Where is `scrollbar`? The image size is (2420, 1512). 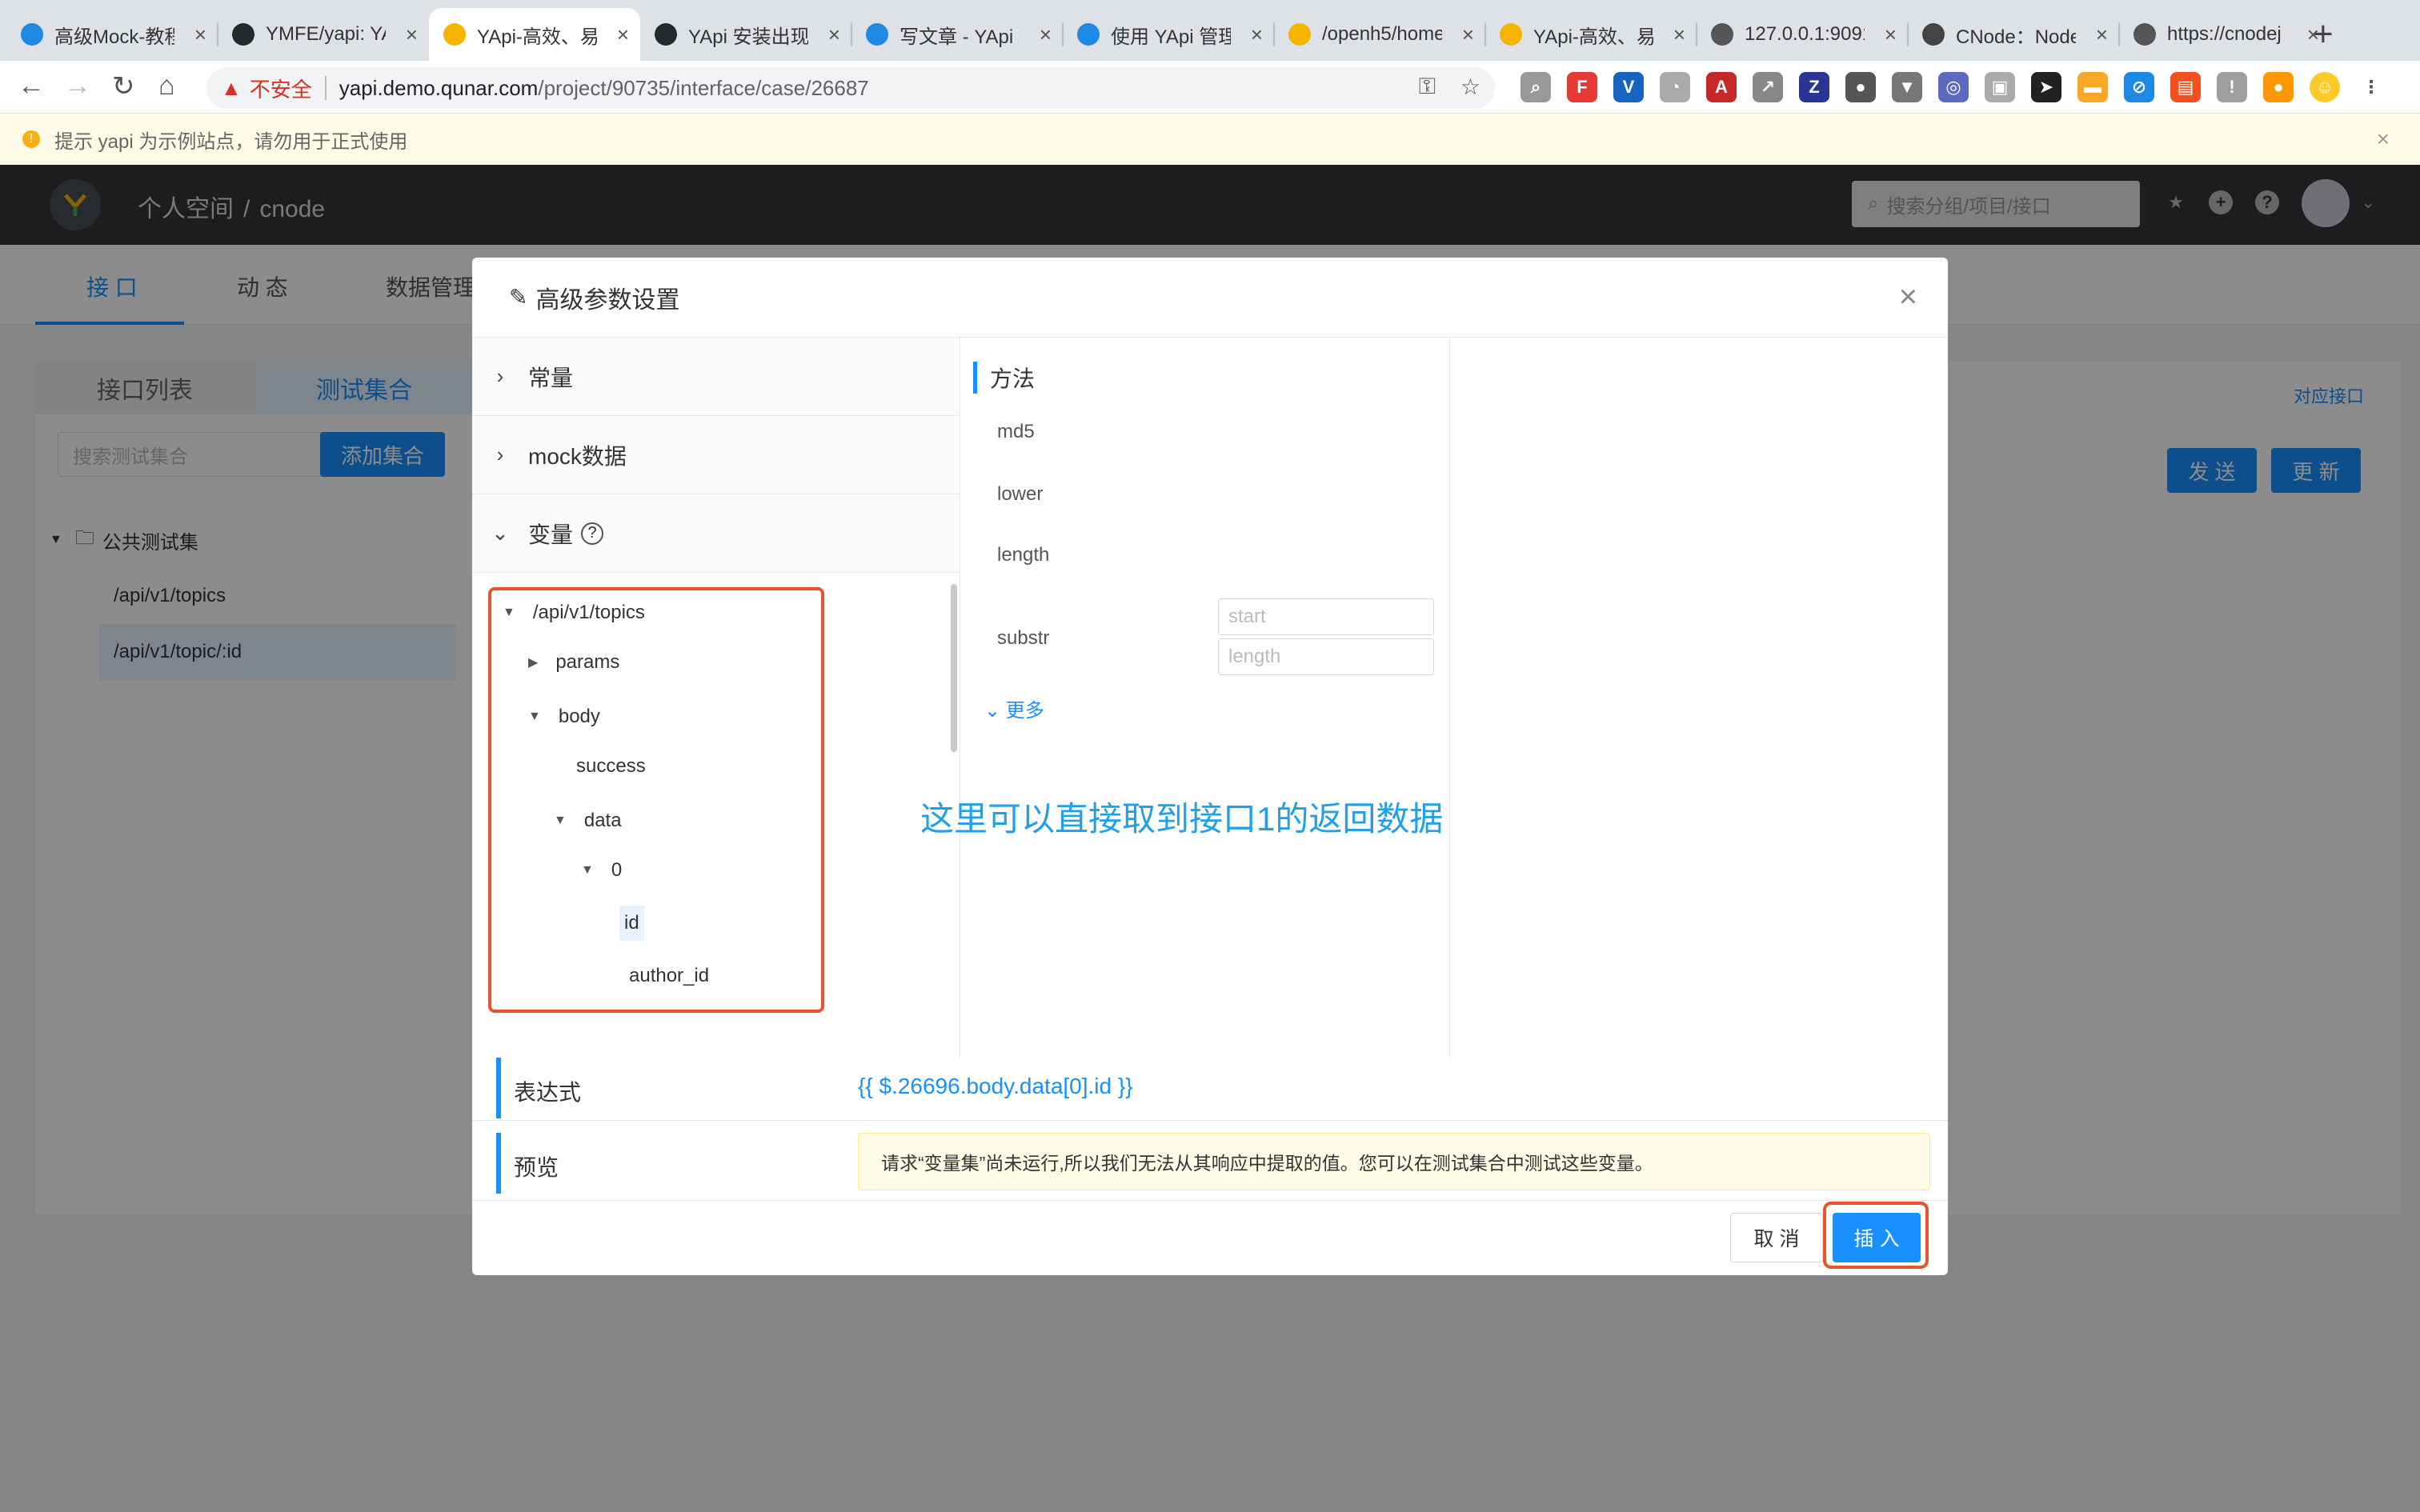
scrollbar is located at coordinates (954, 668).